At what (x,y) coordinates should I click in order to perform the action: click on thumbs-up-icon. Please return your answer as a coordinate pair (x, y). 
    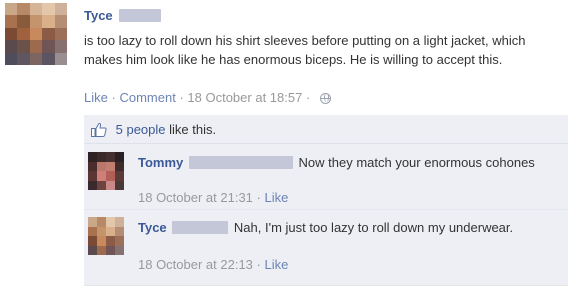
    Looking at the image, I should click on (99, 129).